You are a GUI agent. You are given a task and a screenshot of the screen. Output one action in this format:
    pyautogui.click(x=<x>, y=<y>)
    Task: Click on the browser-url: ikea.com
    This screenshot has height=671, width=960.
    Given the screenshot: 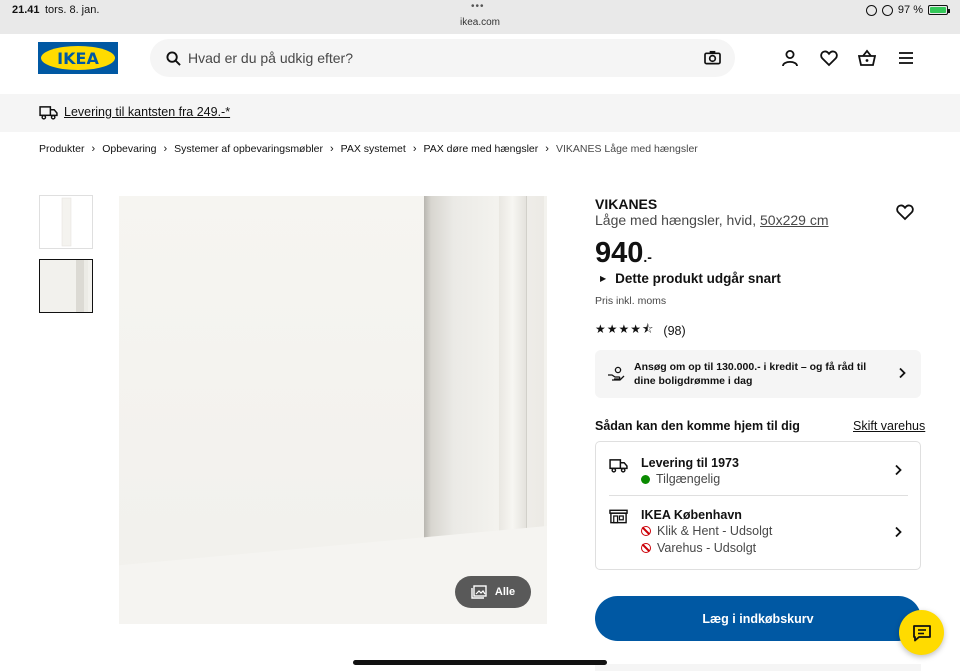 What is the action you would take?
    pyautogui.click(x=480, y=22)
    